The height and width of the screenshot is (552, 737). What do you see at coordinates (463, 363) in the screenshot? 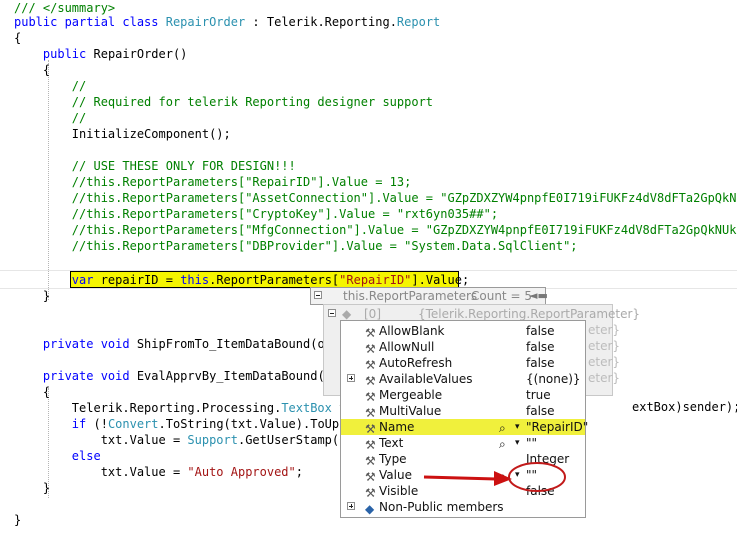
I see `property-row: ⚒ AutoRefresh false` at bounding box center [463, 363].